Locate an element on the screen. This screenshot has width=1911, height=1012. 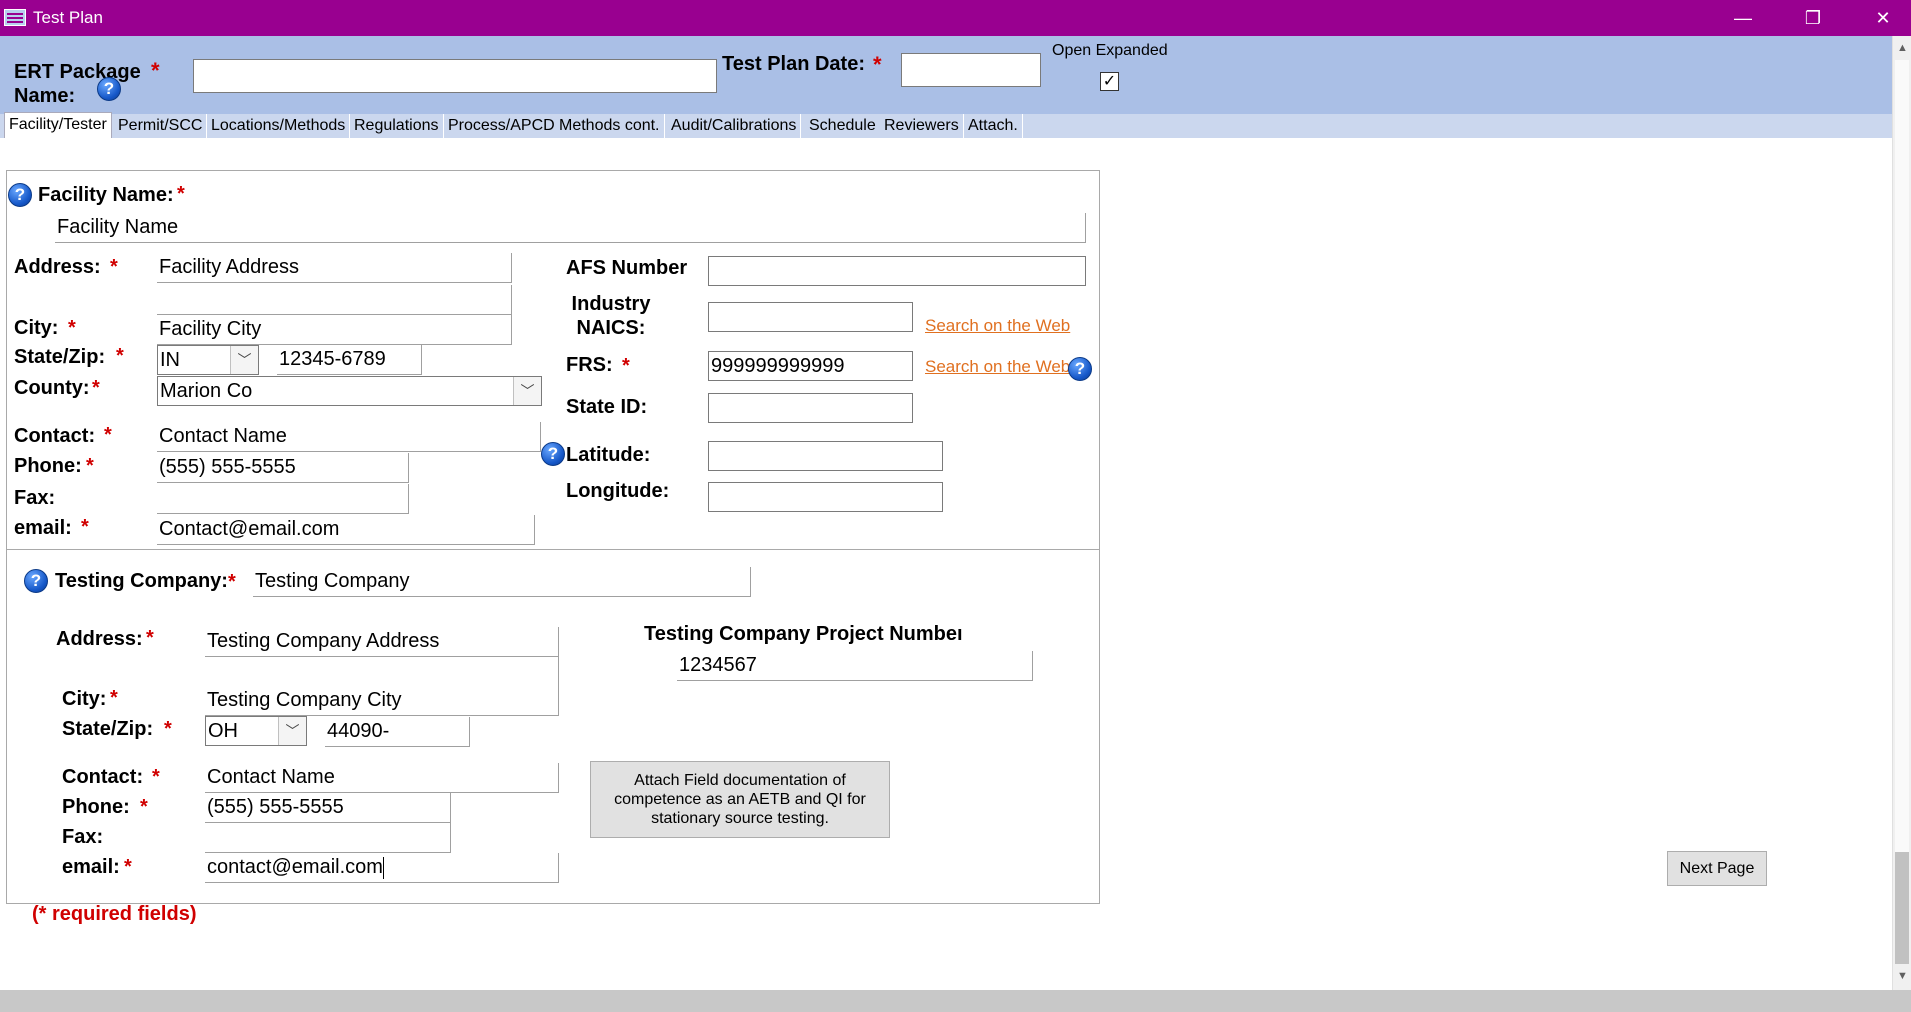
frs-help-icon: ? is located at coordinates (1080, 369).